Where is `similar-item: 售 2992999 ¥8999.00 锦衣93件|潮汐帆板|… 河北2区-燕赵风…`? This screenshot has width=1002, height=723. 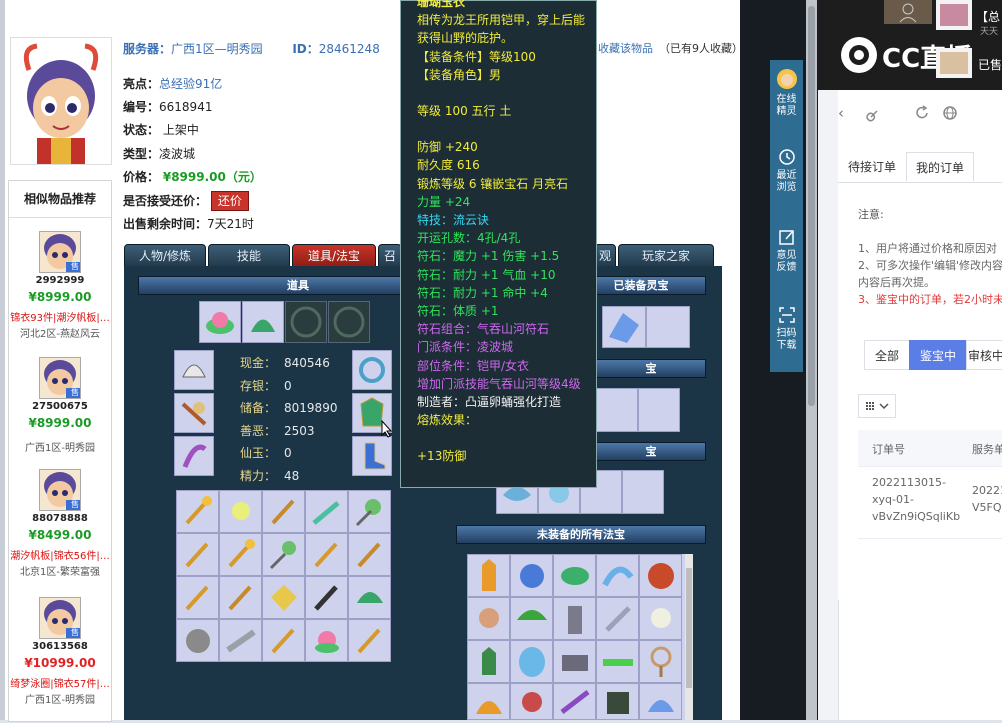 similar-item: 售 2992999 ¥8999.00 锦衣93件|潮汐帆板|… 河北2区-燕赵风… is located at coordinates (60, 290).